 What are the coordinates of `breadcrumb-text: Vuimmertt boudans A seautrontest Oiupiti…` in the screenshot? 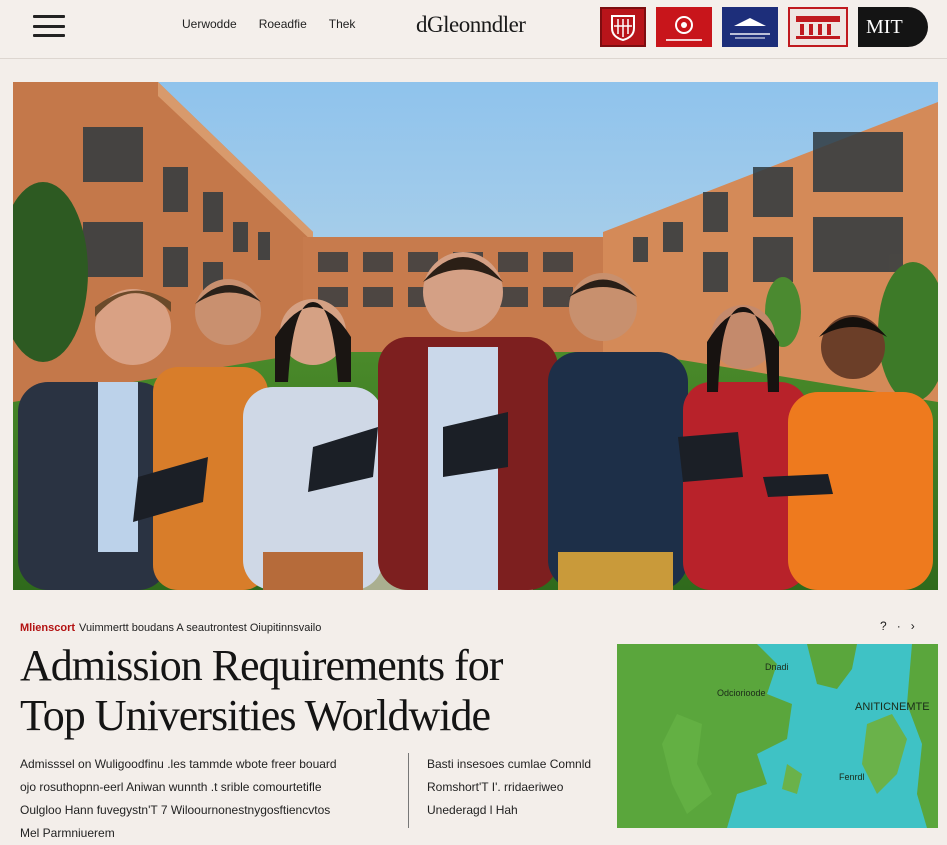 It's located at (200, 628).